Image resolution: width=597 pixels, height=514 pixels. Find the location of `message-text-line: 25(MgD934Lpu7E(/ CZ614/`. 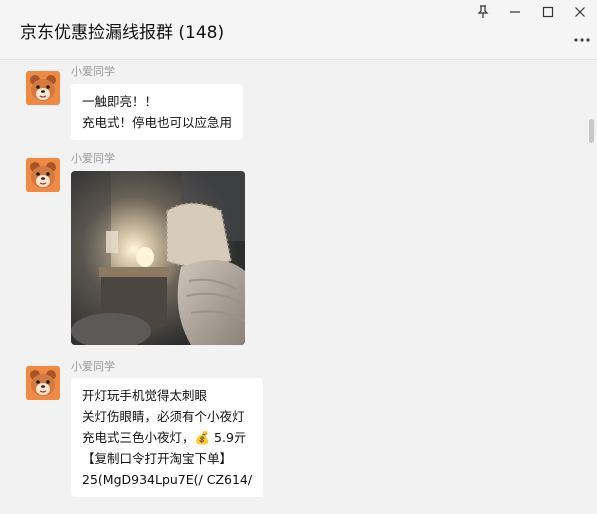

message-text-line: 25(MgD934Lpu7E(/ CZ614/ is located at coordinates (167, 479).